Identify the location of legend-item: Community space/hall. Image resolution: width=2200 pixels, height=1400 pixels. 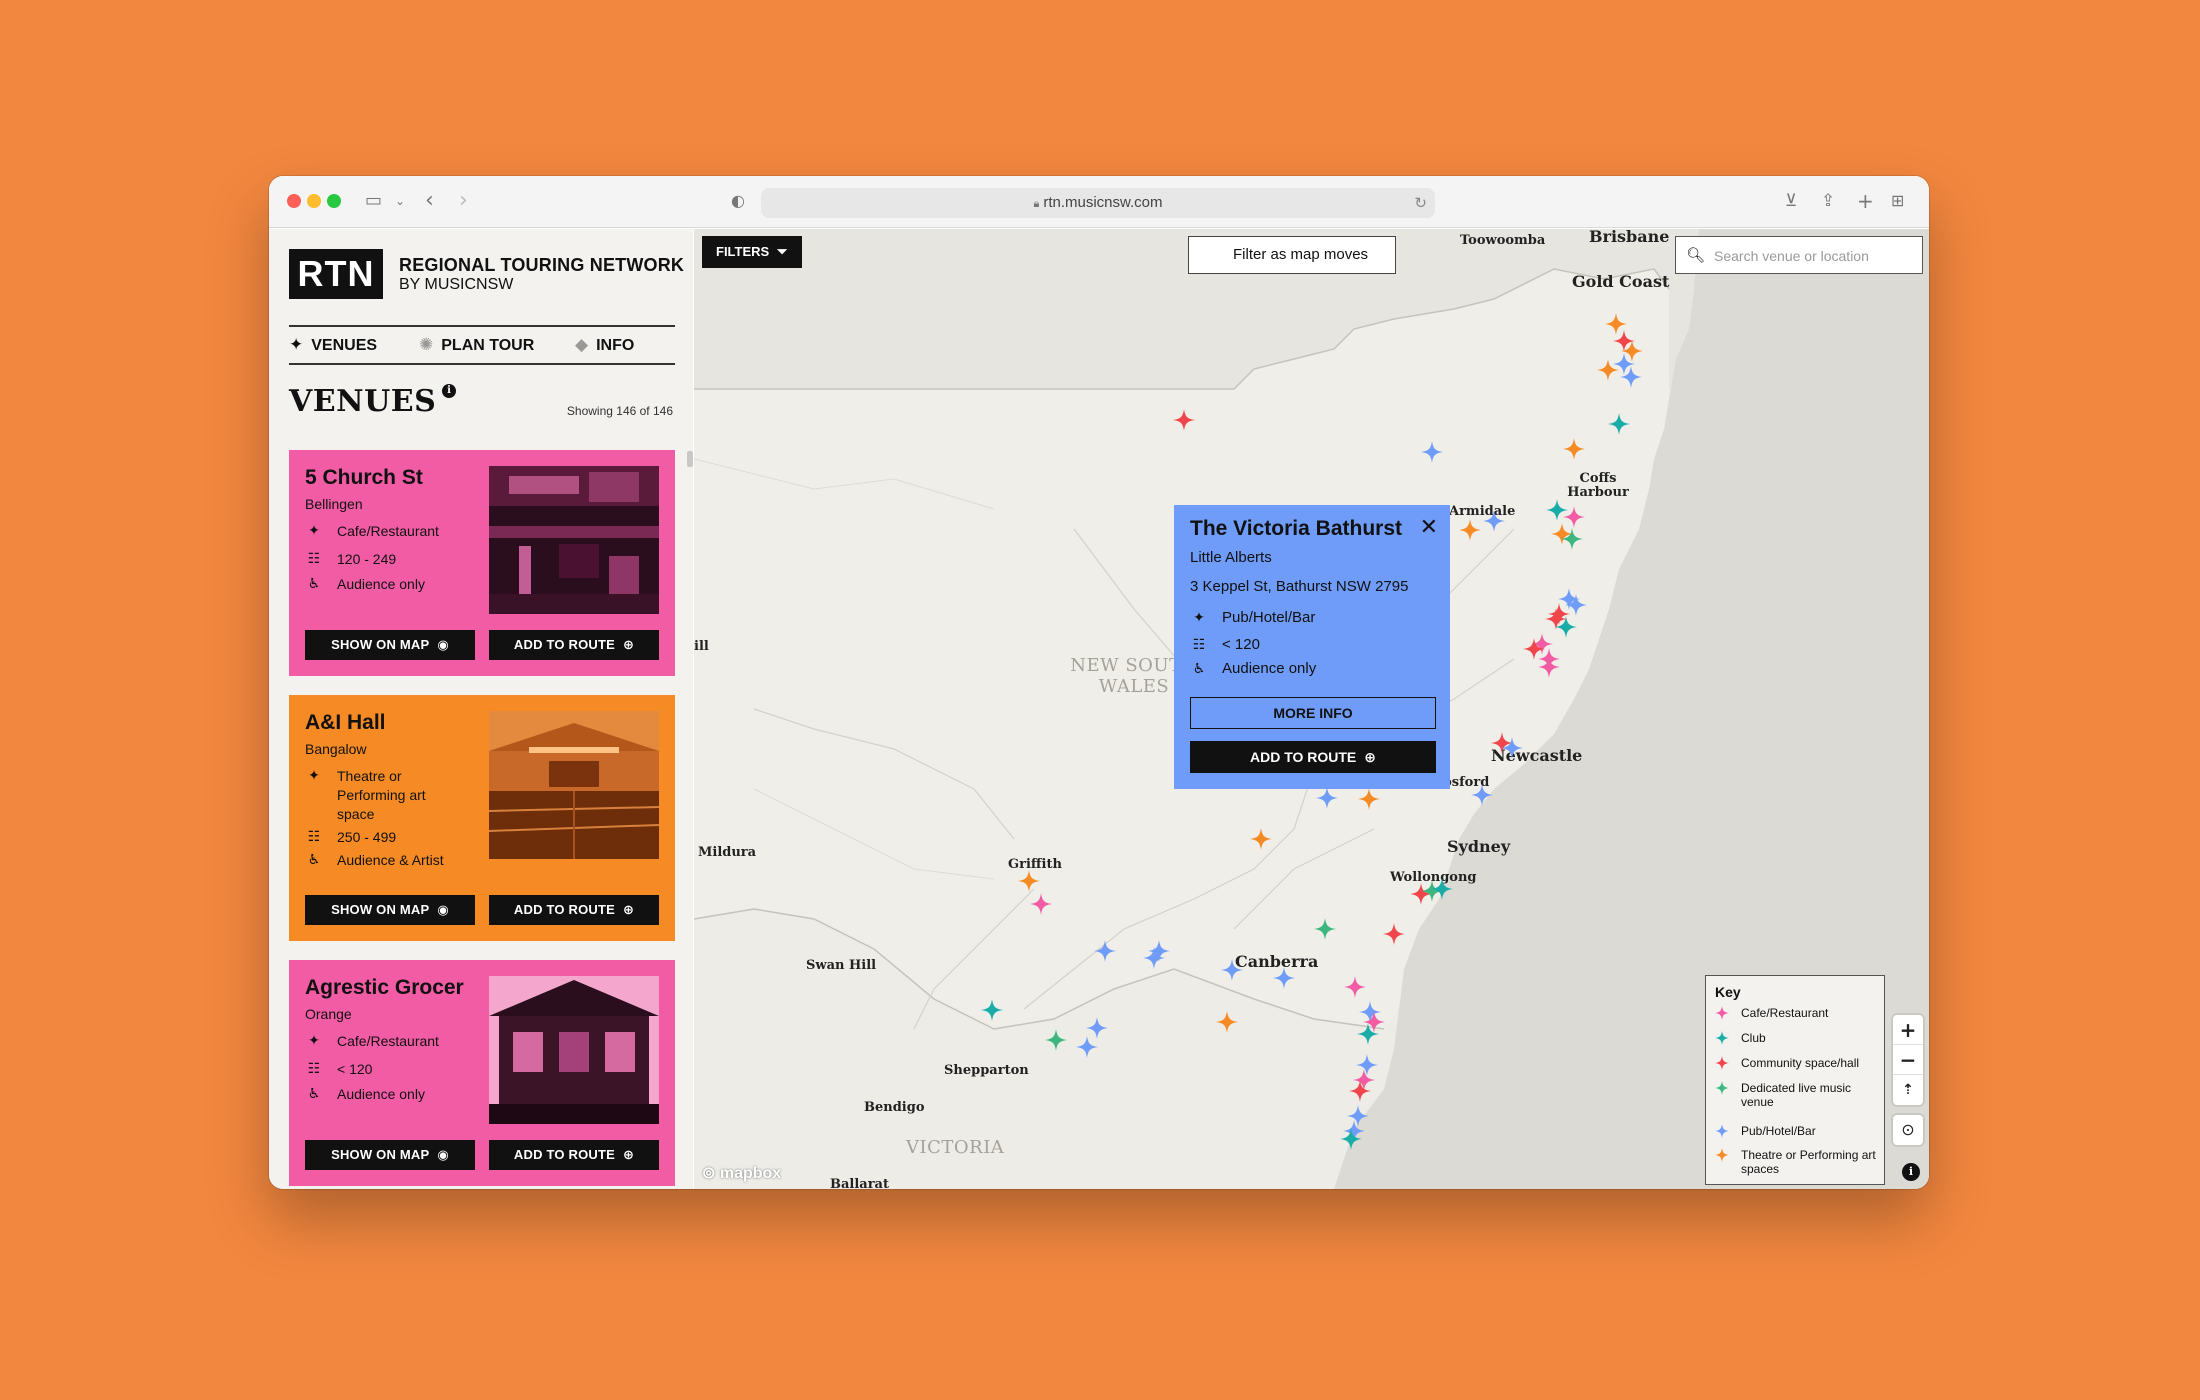
(1799, 1063).